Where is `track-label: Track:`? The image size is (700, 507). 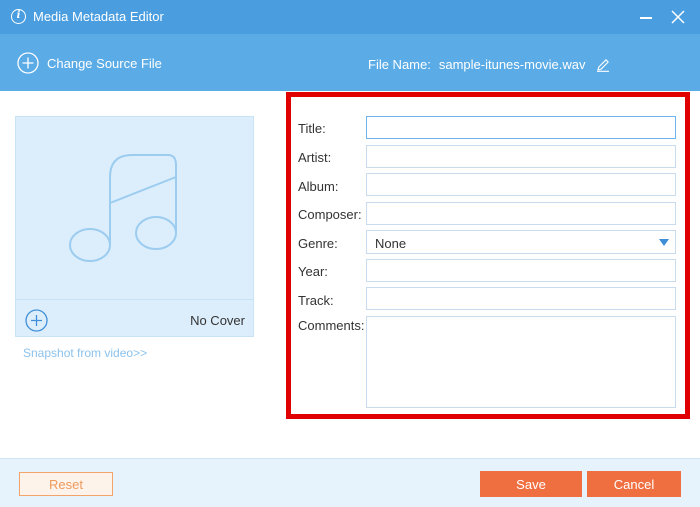
track-label: Track: is located at coordinates (316, 300).